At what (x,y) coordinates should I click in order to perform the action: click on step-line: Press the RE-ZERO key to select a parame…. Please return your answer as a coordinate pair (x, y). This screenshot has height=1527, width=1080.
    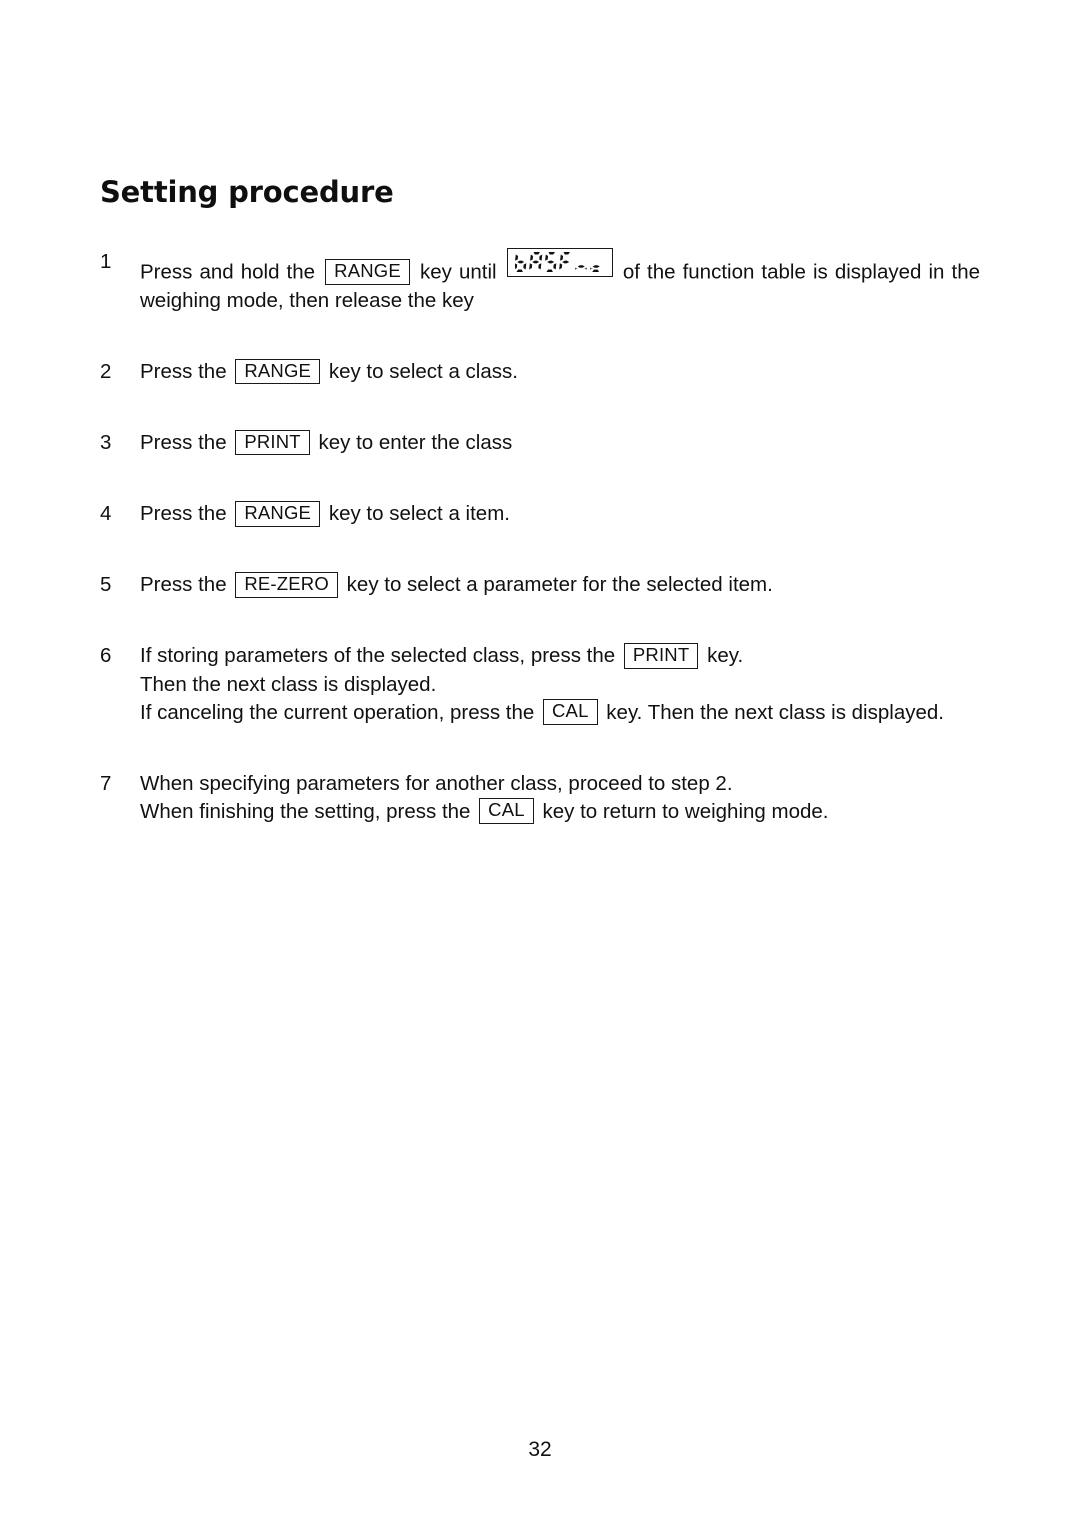
    Looking at the image, I should click on (560, 585).